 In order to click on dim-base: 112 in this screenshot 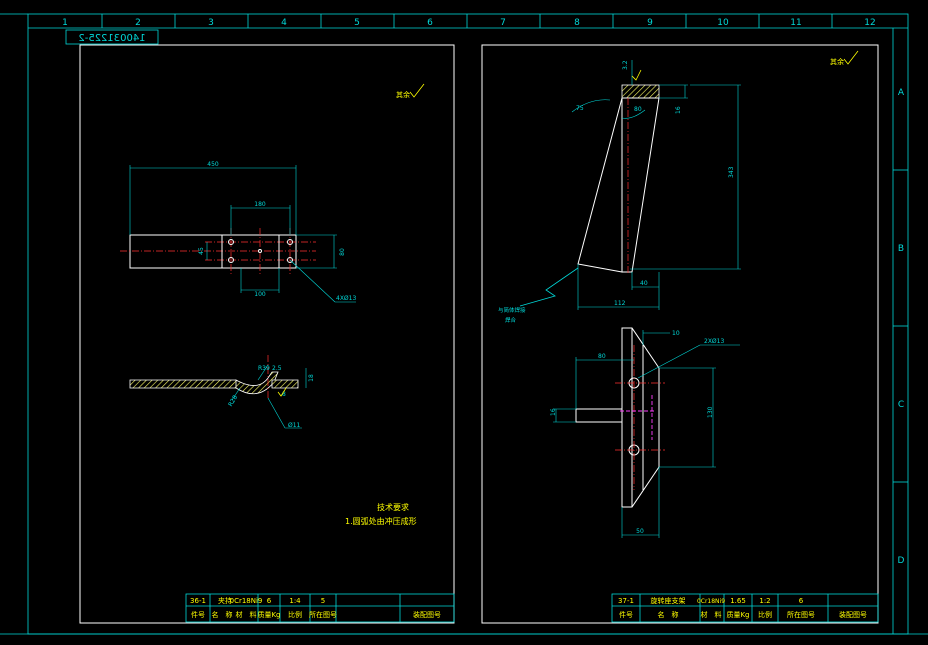, I will do `click(620, 303)`.